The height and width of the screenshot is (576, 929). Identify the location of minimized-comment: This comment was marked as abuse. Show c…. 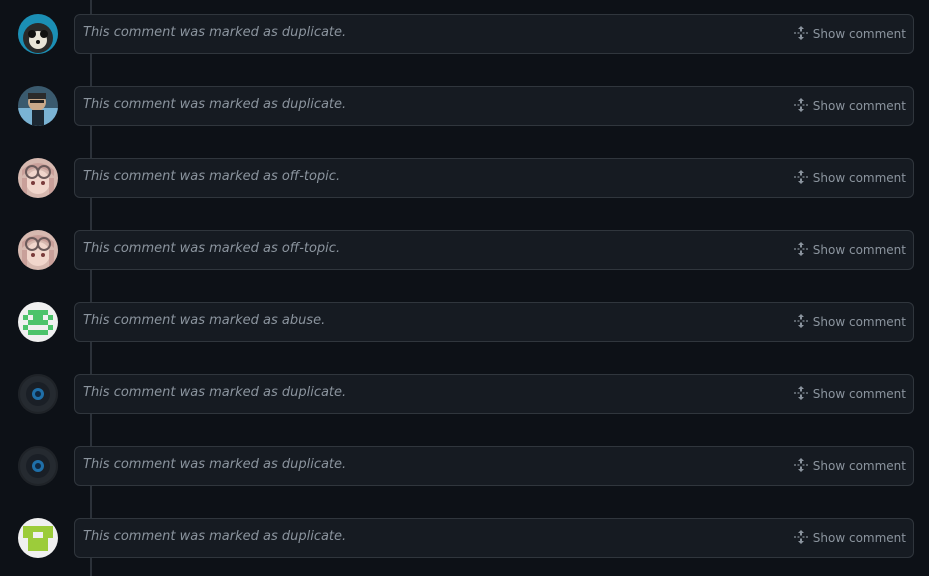
(464, 322).